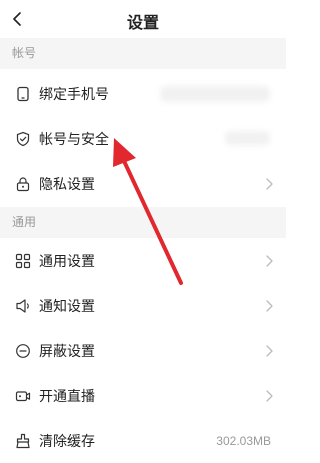 This screenshot has width=320, height=463. Describe the element at coordinates (23, 306) in the screenshot. I see `speaker-icon` at that location.